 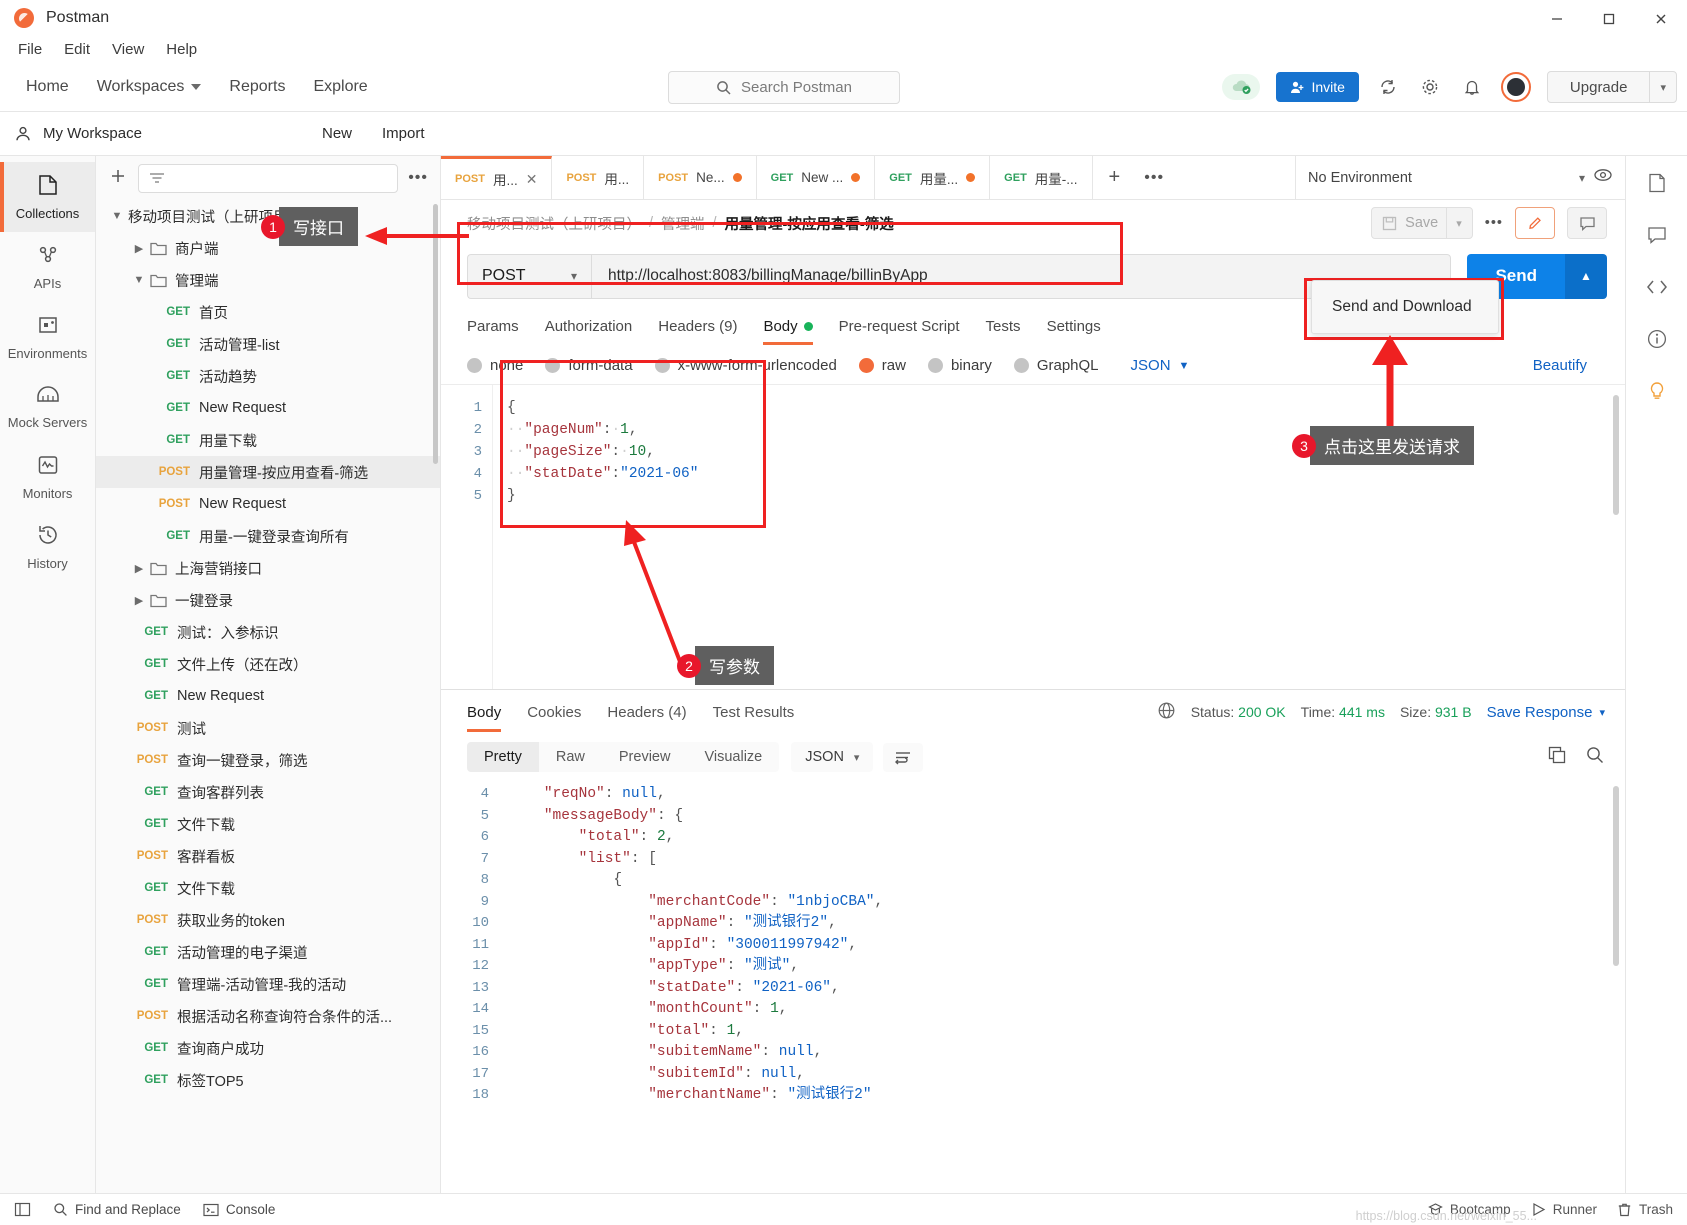 What do you see at coordinates (1557, 757) in the screenshot?
I see `copy-icon` at bounding box center [1557, 757].